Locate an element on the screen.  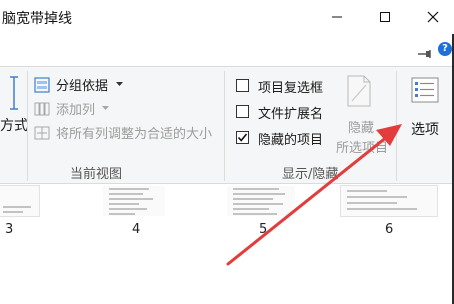
add-column-icon is located at coordinates (42, 109).